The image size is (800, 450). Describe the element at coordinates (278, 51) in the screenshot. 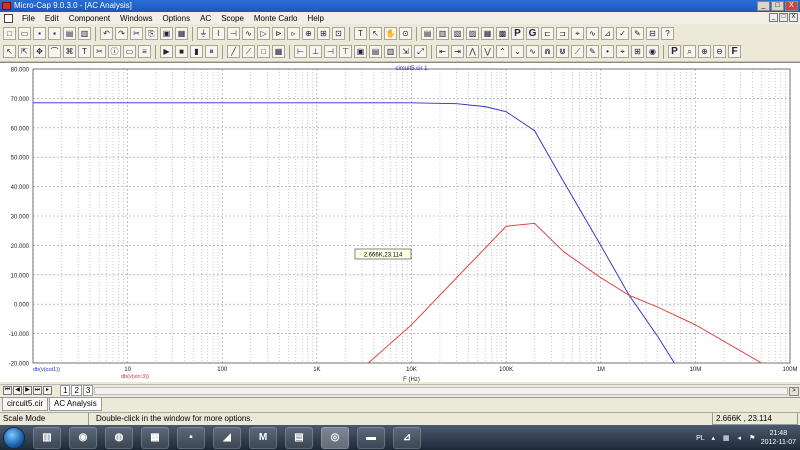

I see `table-view-icon: ▦` at that location.